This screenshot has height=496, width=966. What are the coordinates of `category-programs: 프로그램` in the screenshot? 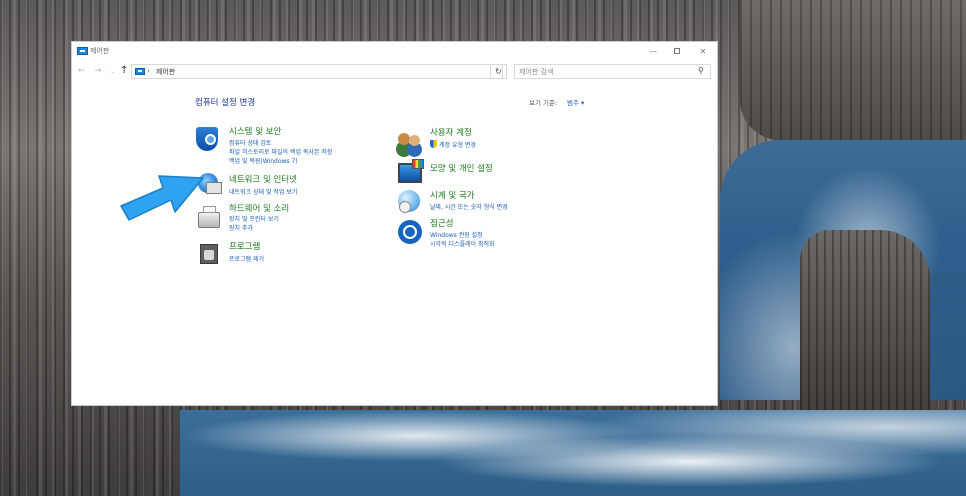 It's located at (244, 246).